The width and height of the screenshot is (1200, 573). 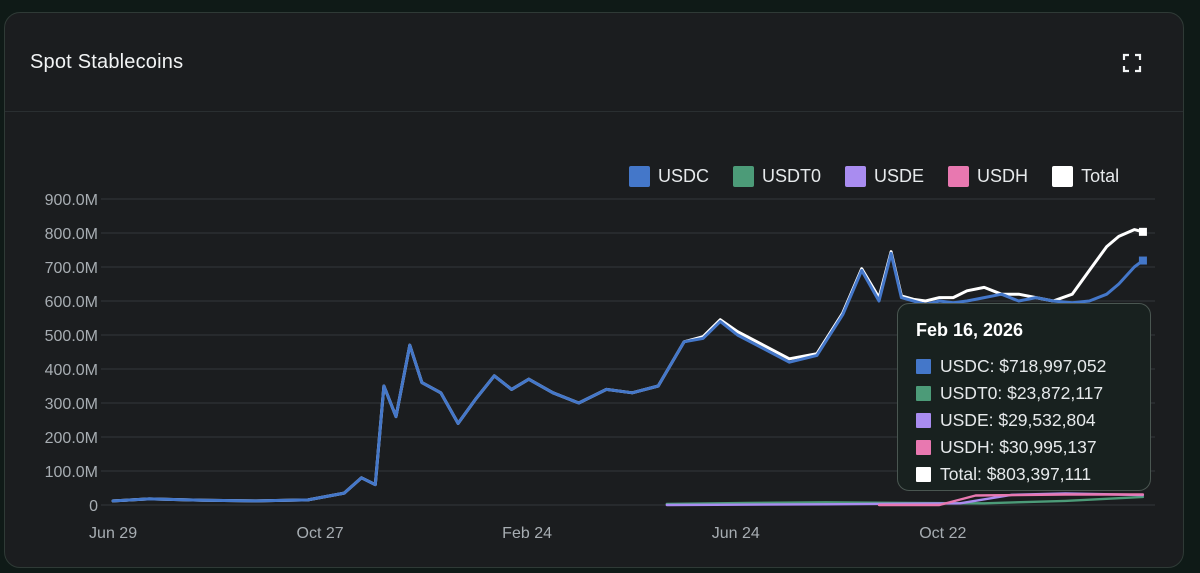 What do you see at coordinates (71, 472) in the screenshot?
I see `y-tick-label-1: 100.0M` at bounding box center [71, 472].